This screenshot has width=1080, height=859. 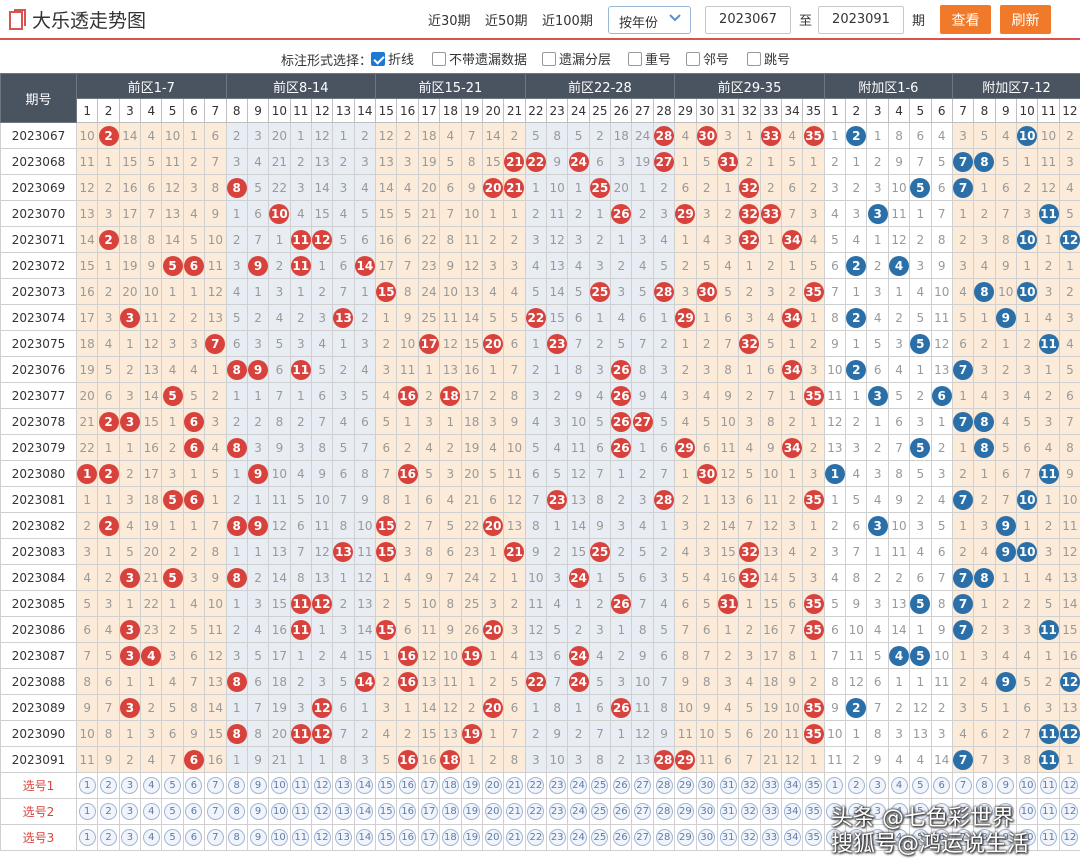 I want to click on pick-ball: 32, so click(x=749, y=785).